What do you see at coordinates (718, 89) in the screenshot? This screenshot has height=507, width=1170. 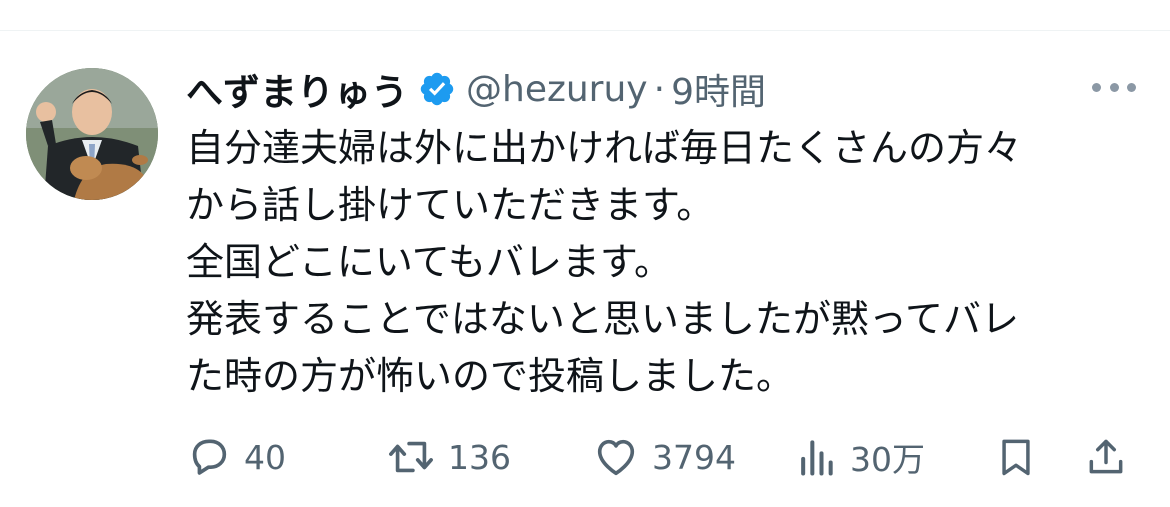 I see `timestamp: 9時間` at bounding box center [718, 89].